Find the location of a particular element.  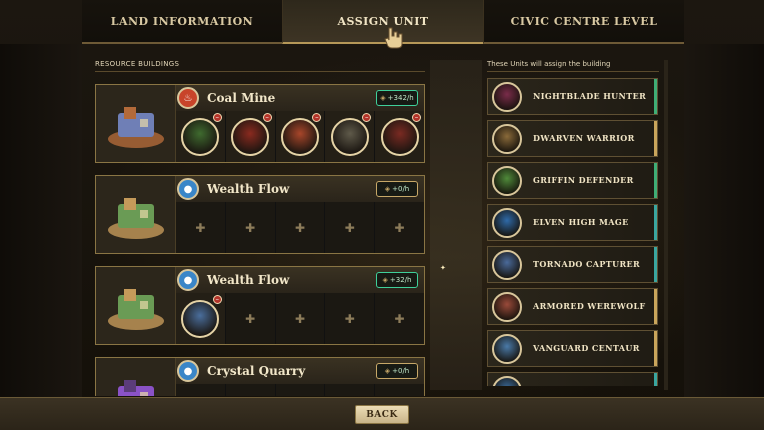

production-rate: ◈ +342/h is located at coordinates (397, 98).